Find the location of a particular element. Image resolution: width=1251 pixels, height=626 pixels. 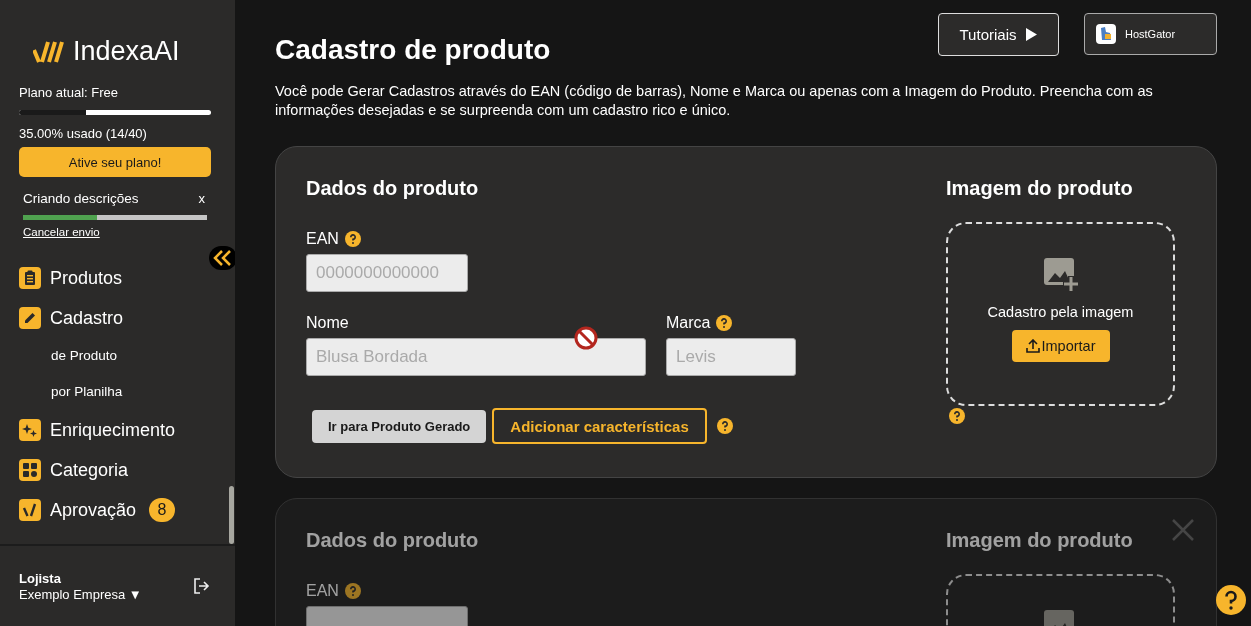

nav-subitem: por Planilha is located at coordinates (115, 392).